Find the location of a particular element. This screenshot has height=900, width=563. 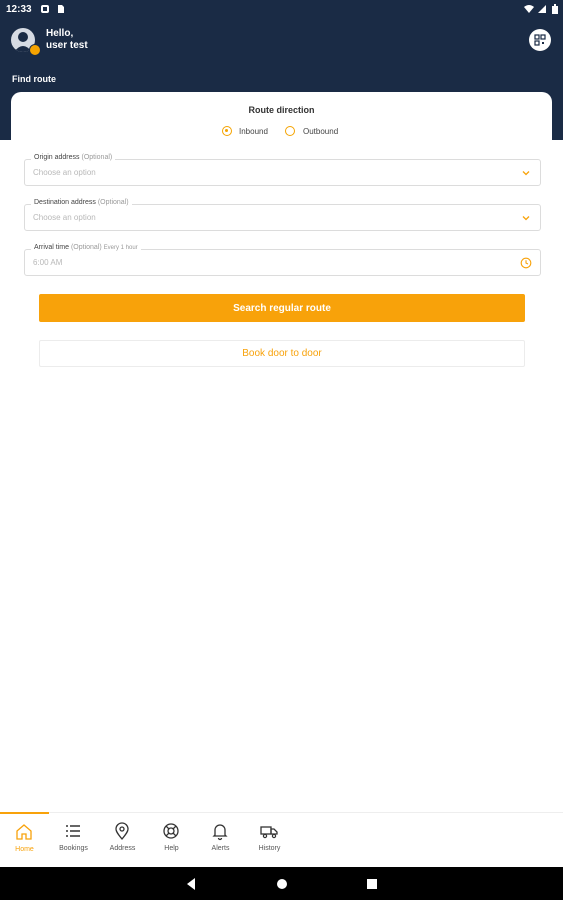

route-direction-card: Route direction Inbound Outbound is located at coordinates (281, 122).